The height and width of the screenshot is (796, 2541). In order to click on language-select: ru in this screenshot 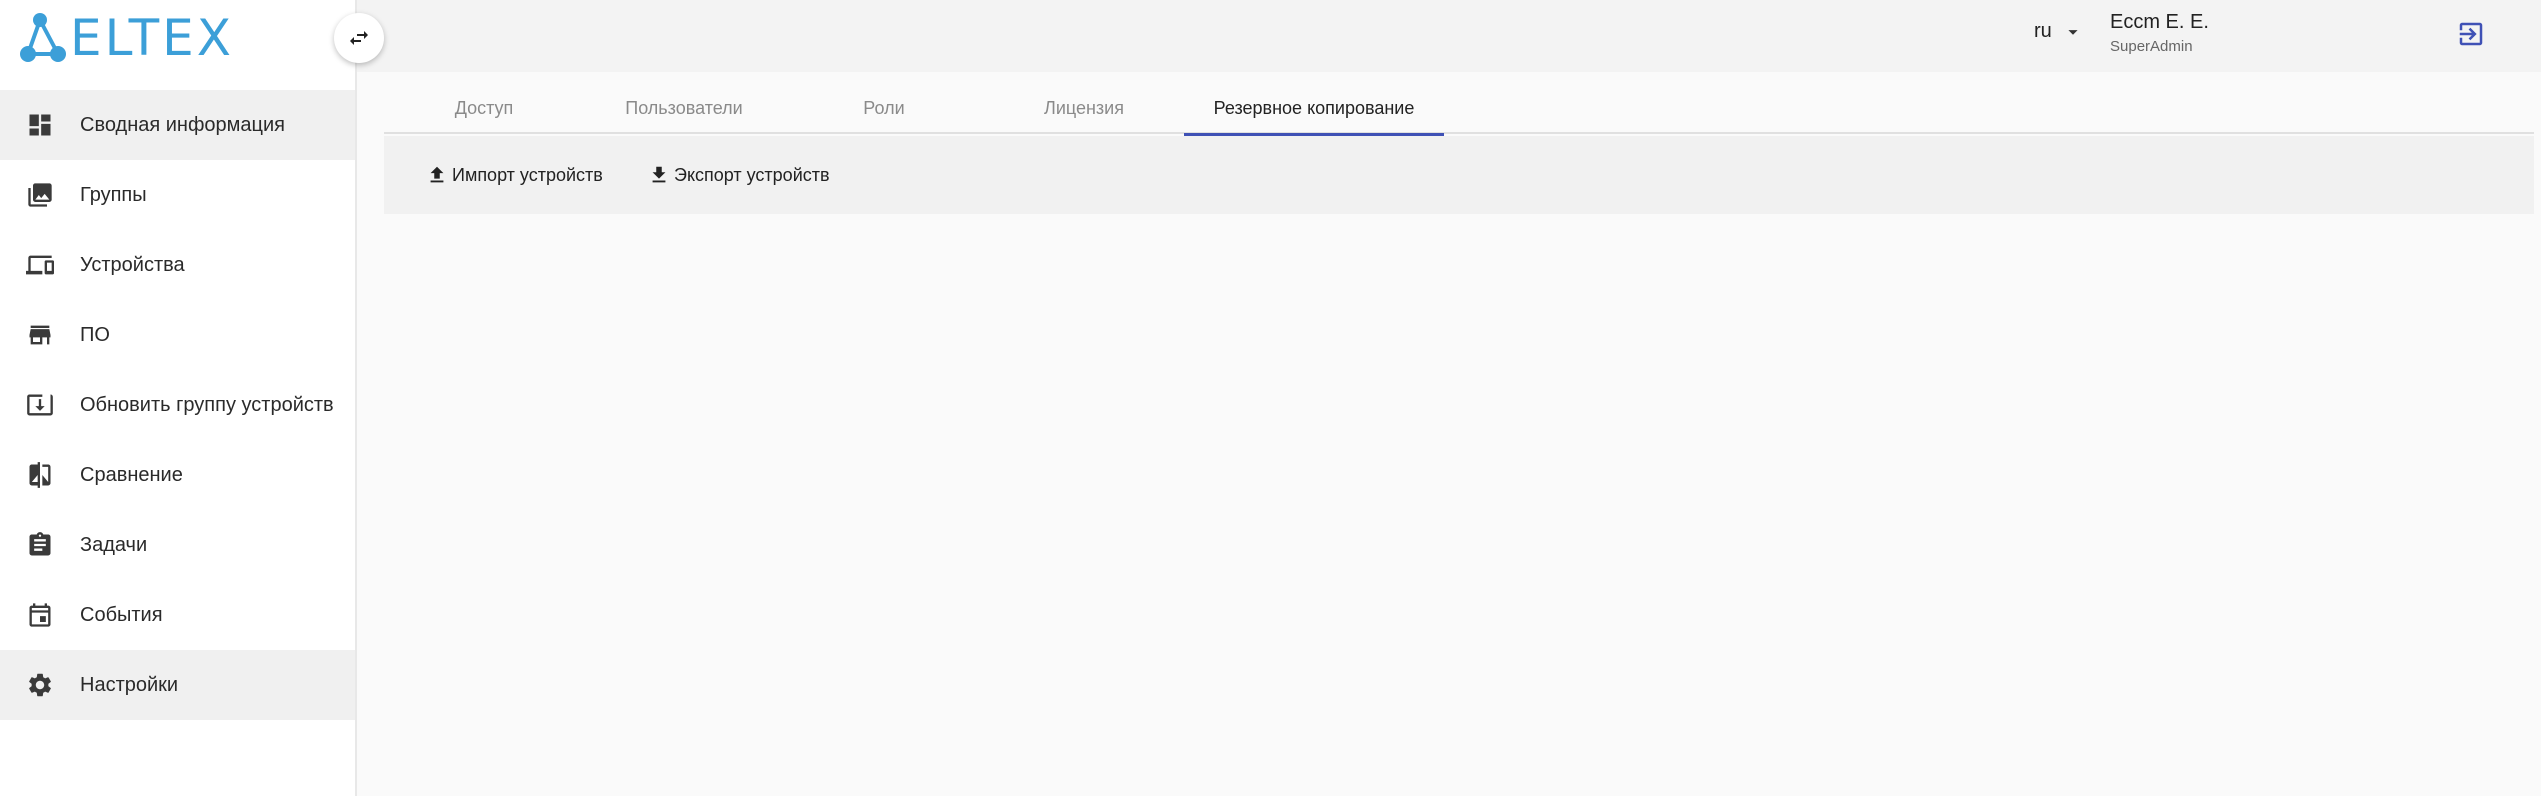, I will do `click(2059, 31)`.